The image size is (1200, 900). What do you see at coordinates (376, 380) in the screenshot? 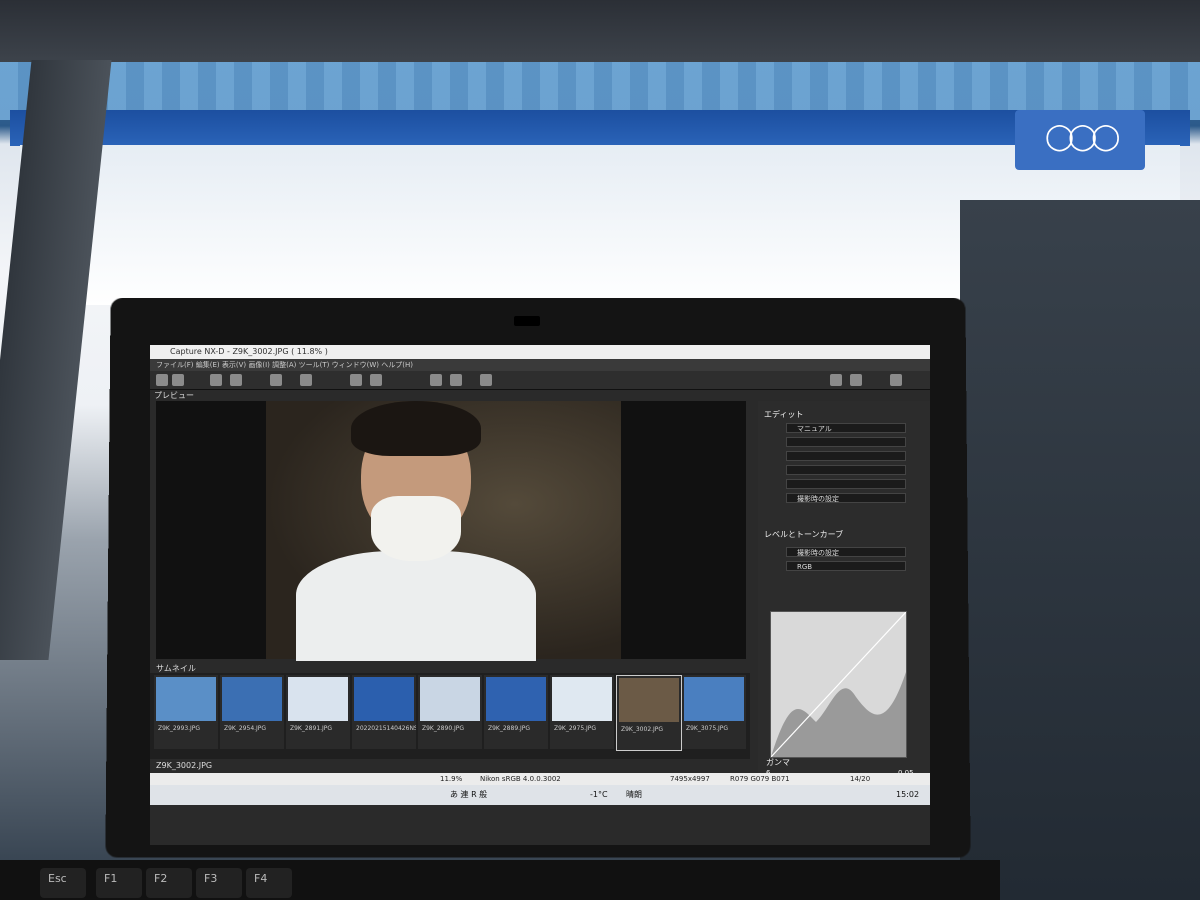
I see `rotate-icon` at bounding box center [376, 380].